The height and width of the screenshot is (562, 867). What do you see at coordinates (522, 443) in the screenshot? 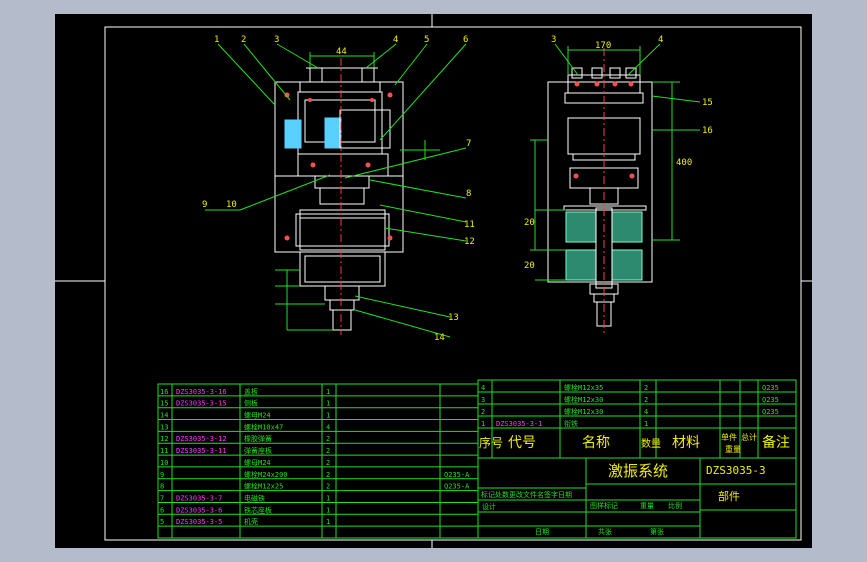
I see `hdr-code: 代号` at bounding box center [522, 443].